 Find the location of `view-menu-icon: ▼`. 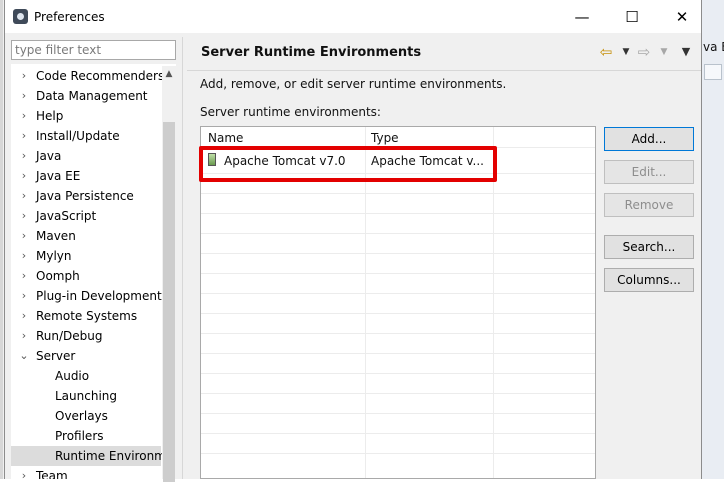

view-menu-icon: ▼ is located at coordinates (686, 52).